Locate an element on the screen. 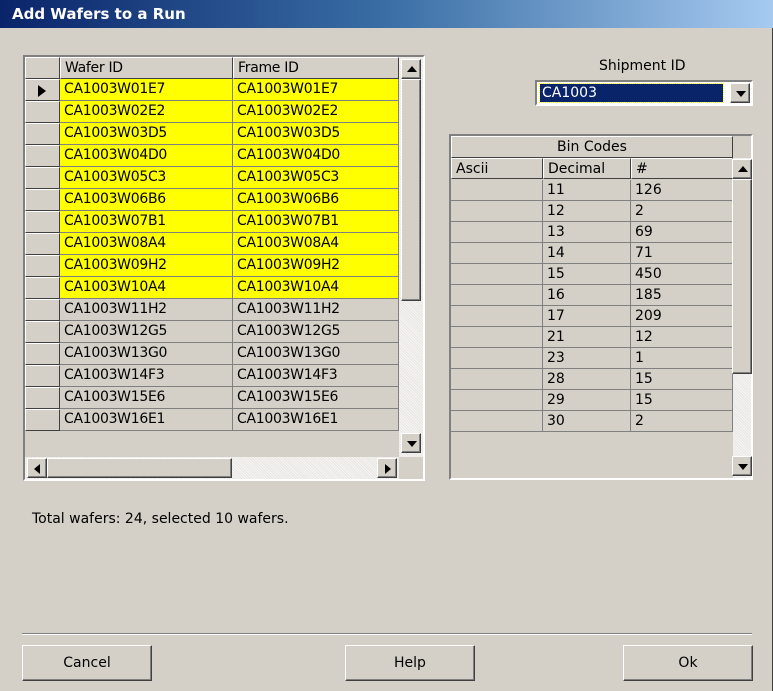 The image size is (773, 691). wafer-id-cell: CA1003W07B1 is located at coordinates (146, 222).